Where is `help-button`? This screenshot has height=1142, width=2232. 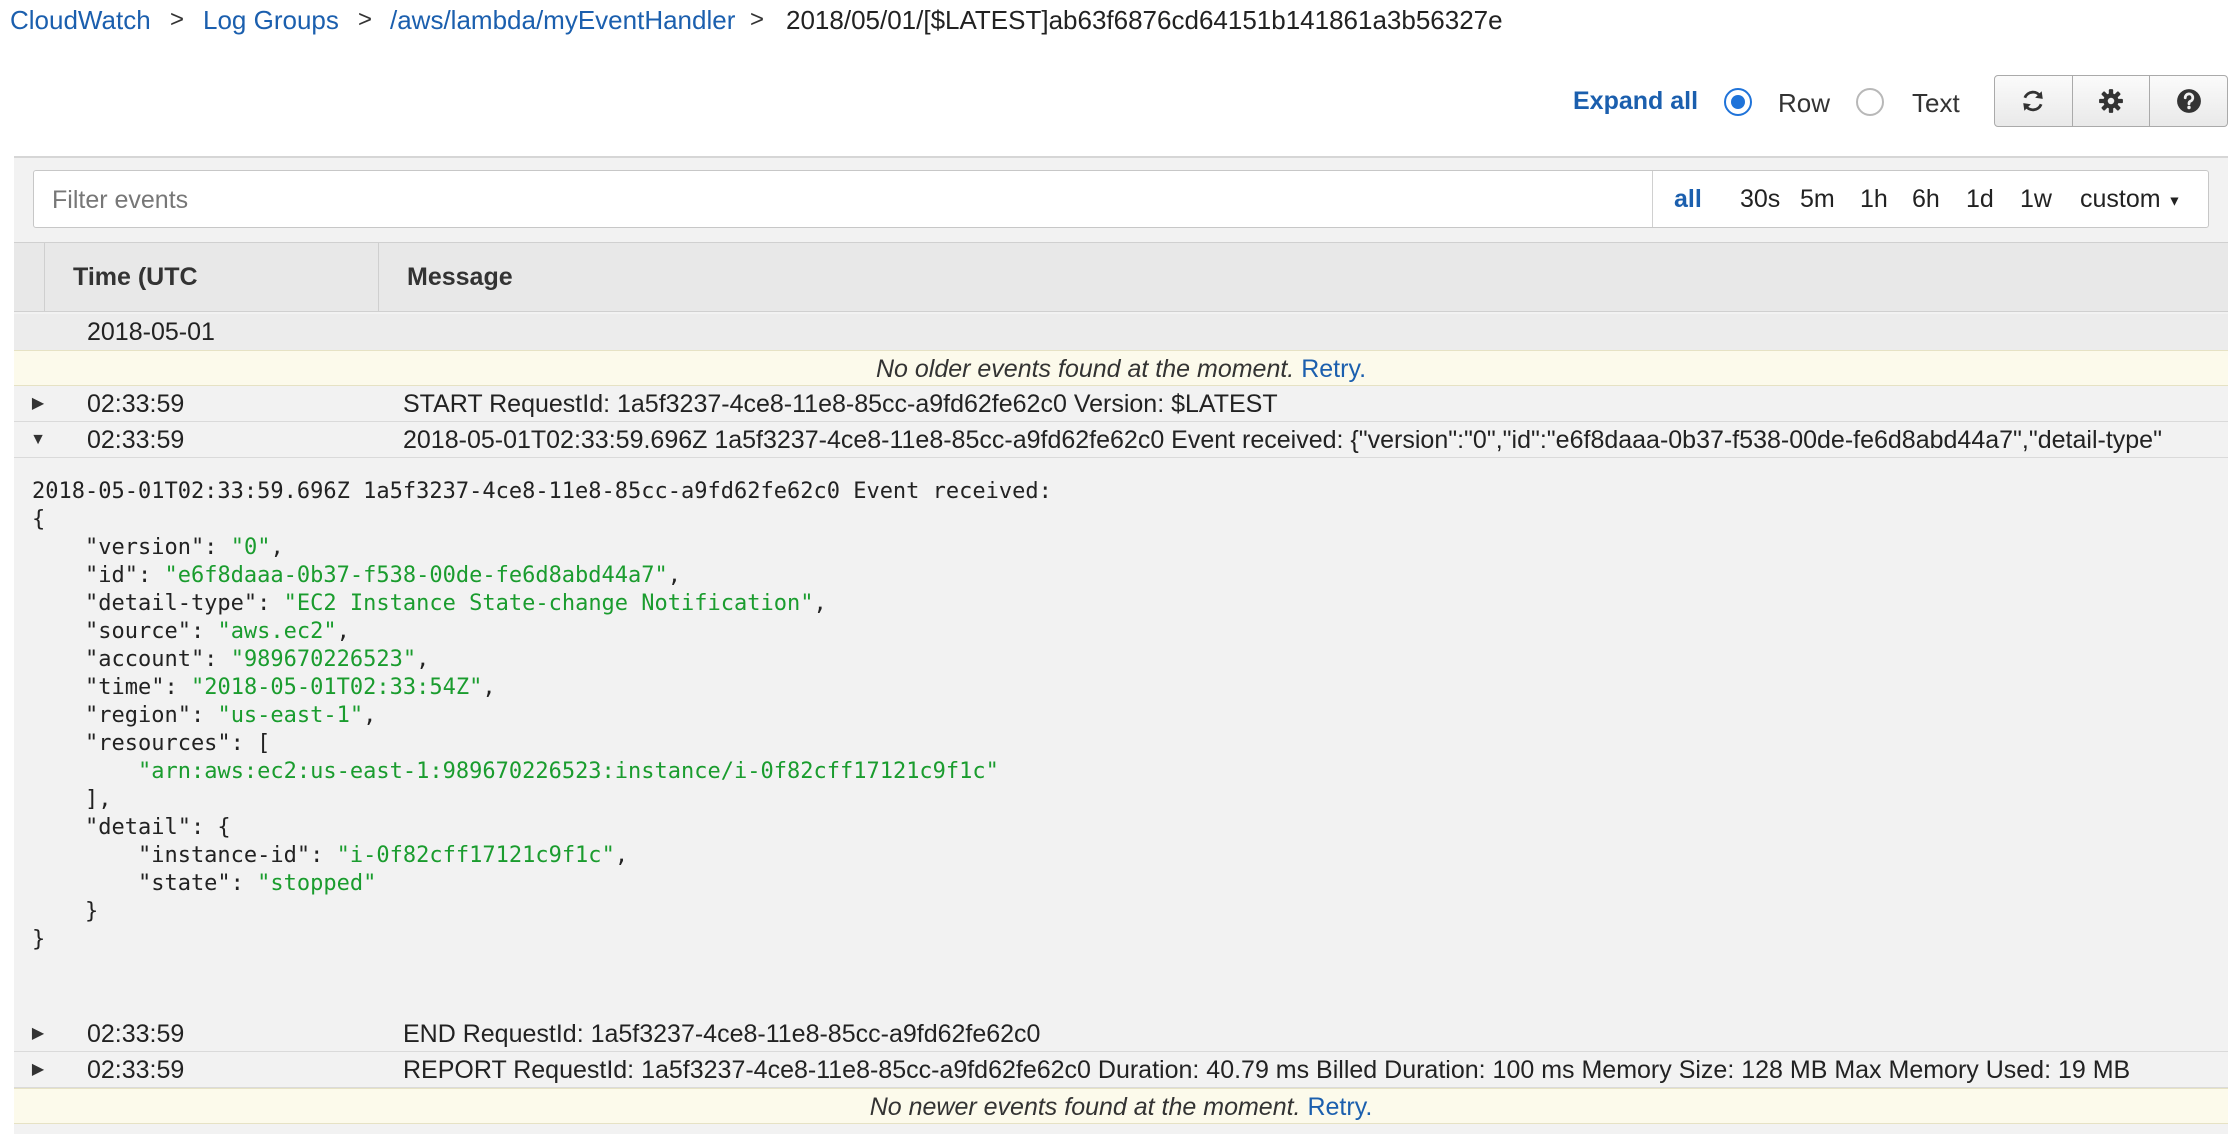 help-button is located at coordinates (2188, 101).